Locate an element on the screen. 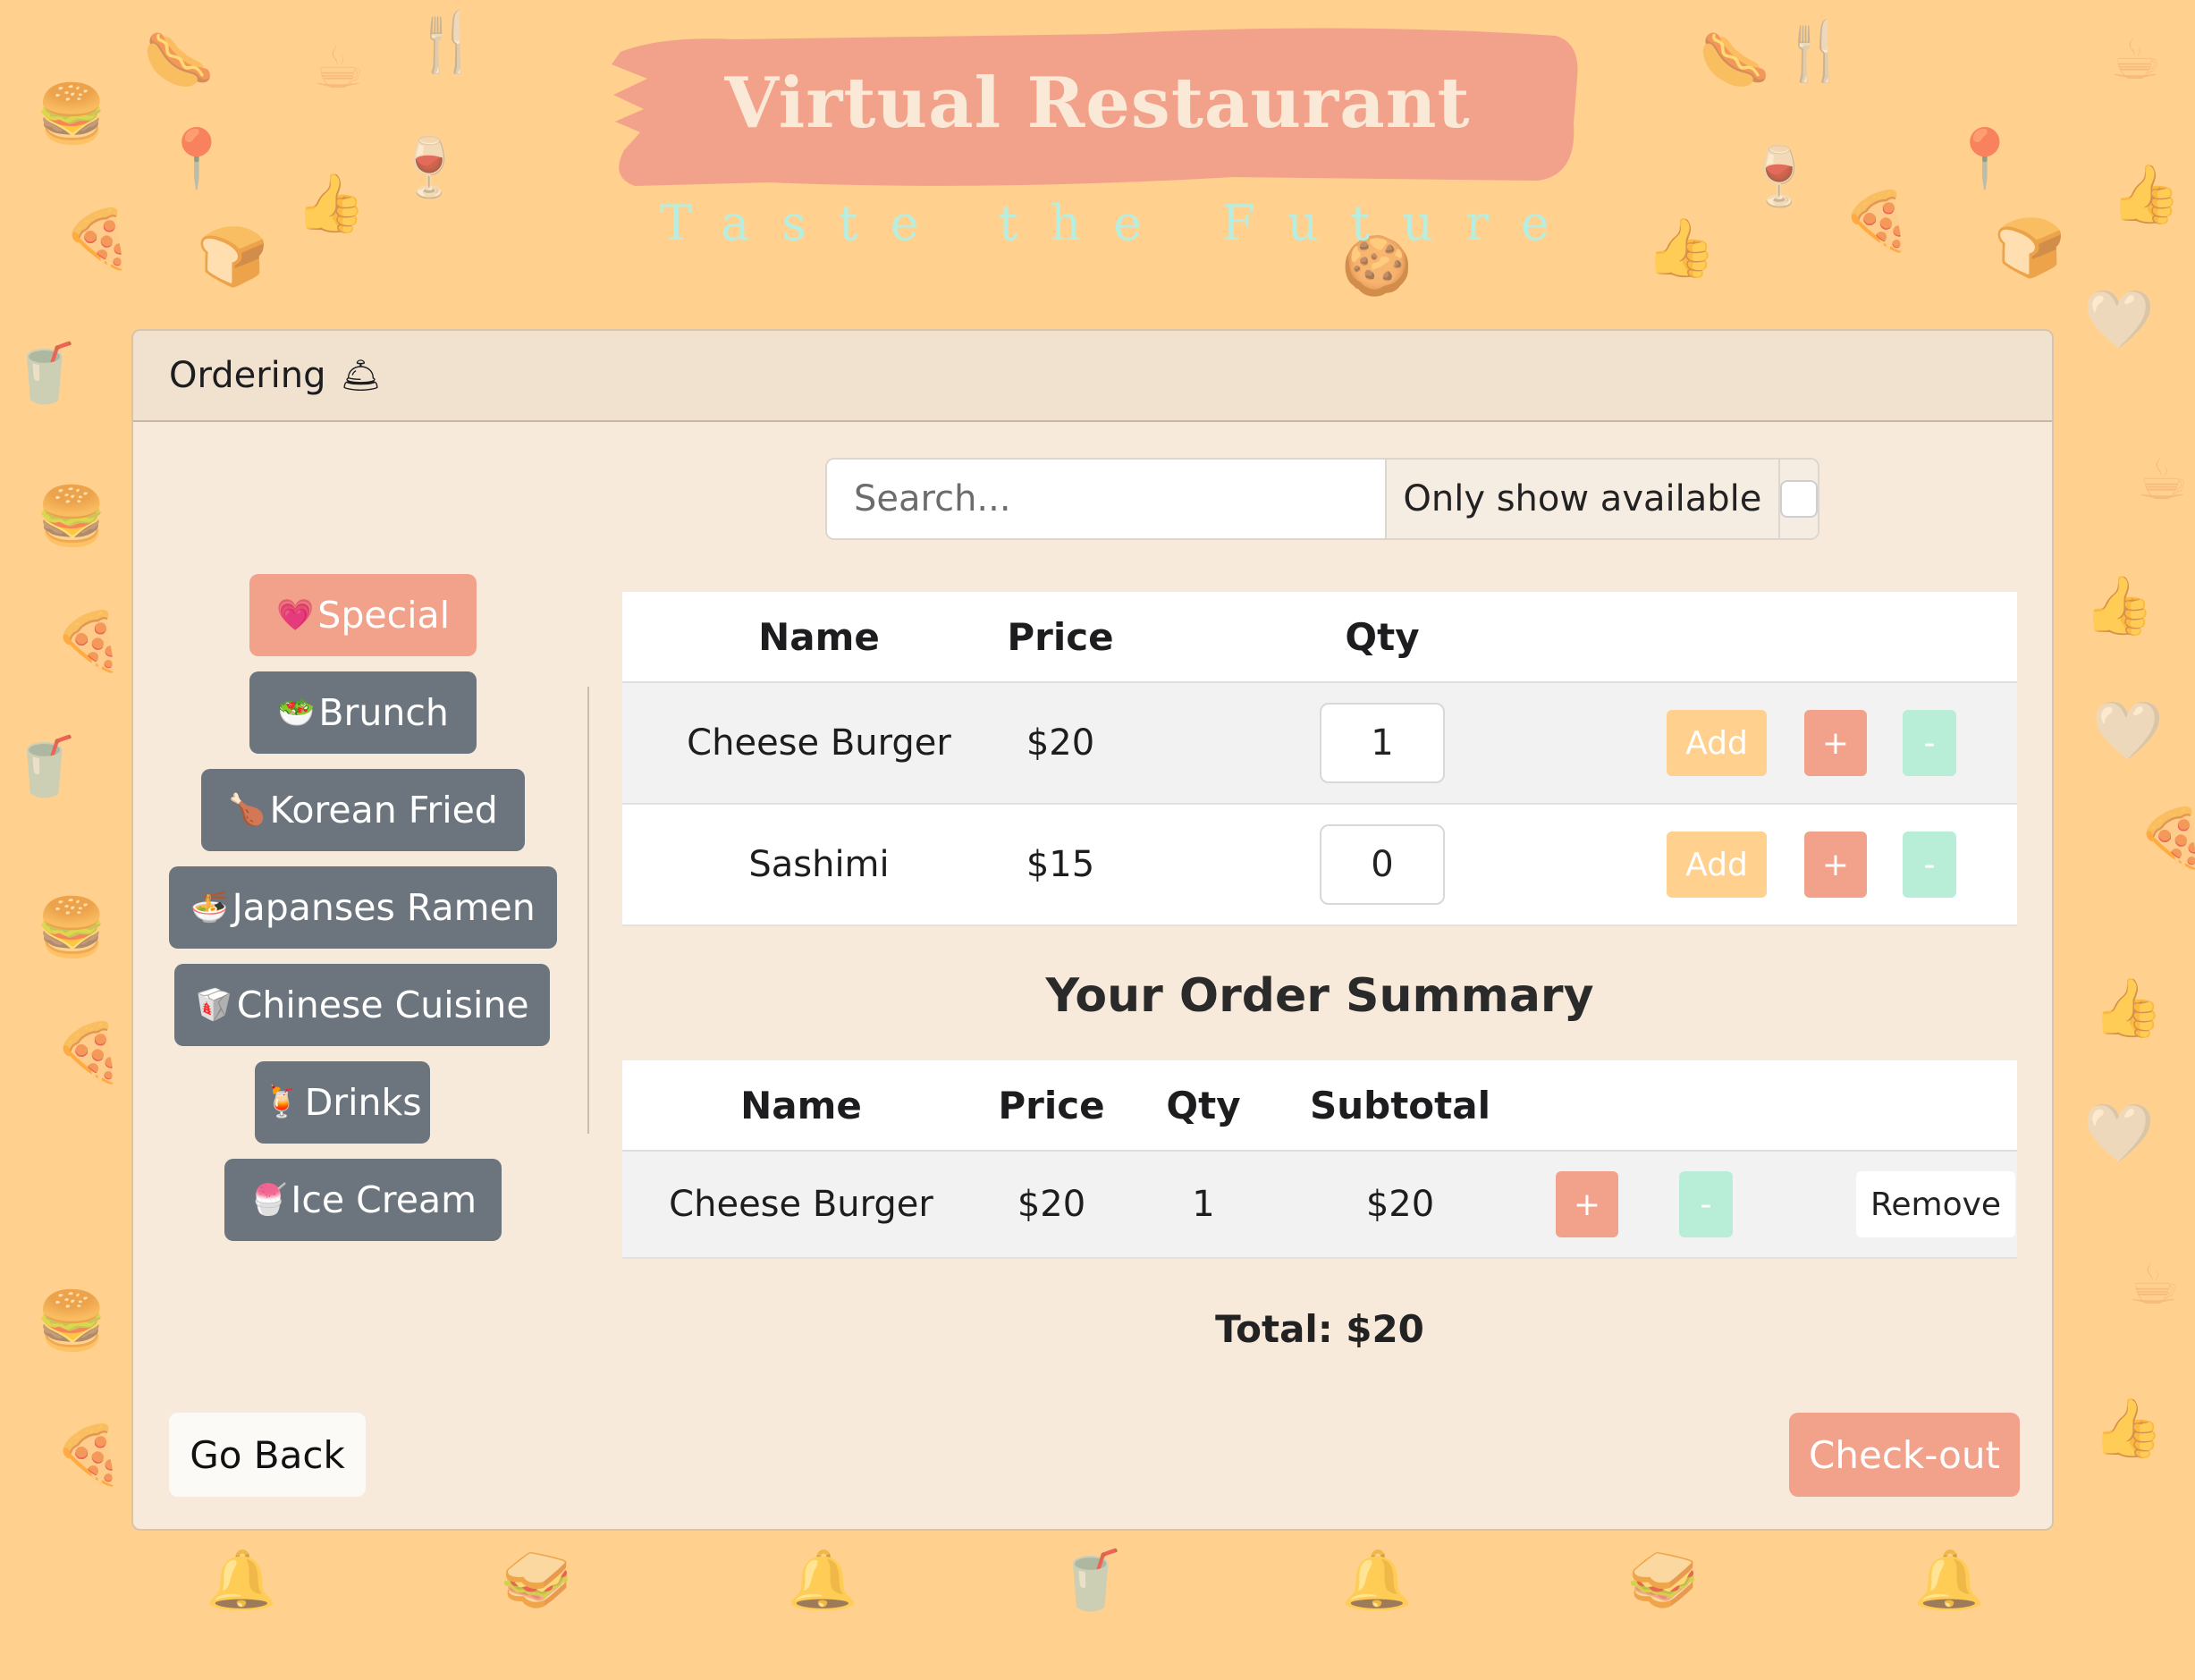 The height and width of the screenshot is (1680, 2195). category-label: Korean Fried is located at coordinates (384, 811).